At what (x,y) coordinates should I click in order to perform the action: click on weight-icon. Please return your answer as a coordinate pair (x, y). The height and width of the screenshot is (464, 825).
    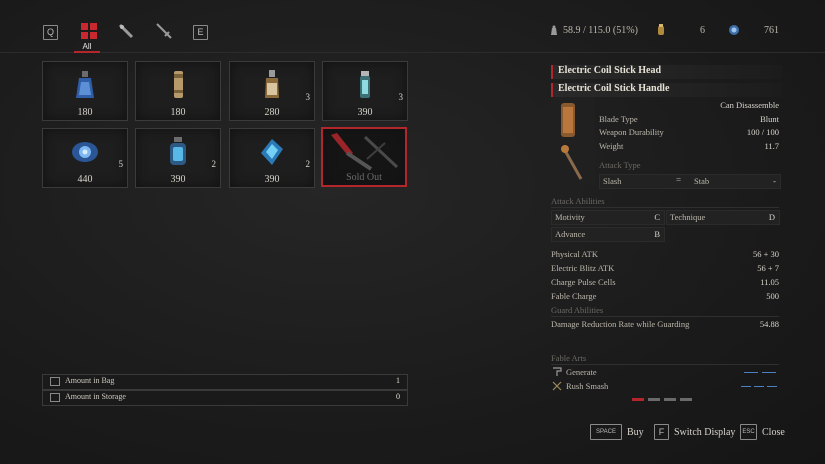
    Looking at the image, I should click on (554, 30).